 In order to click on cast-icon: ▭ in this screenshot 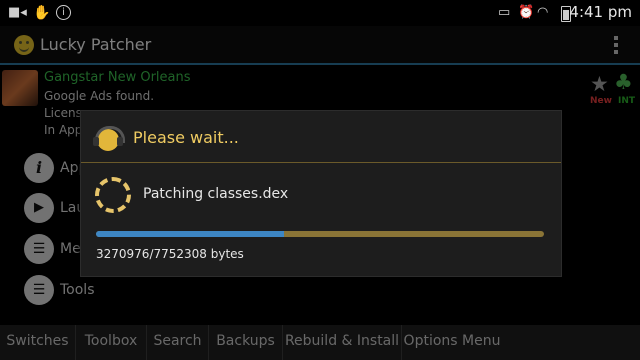, I will do `click(504, 12)`.